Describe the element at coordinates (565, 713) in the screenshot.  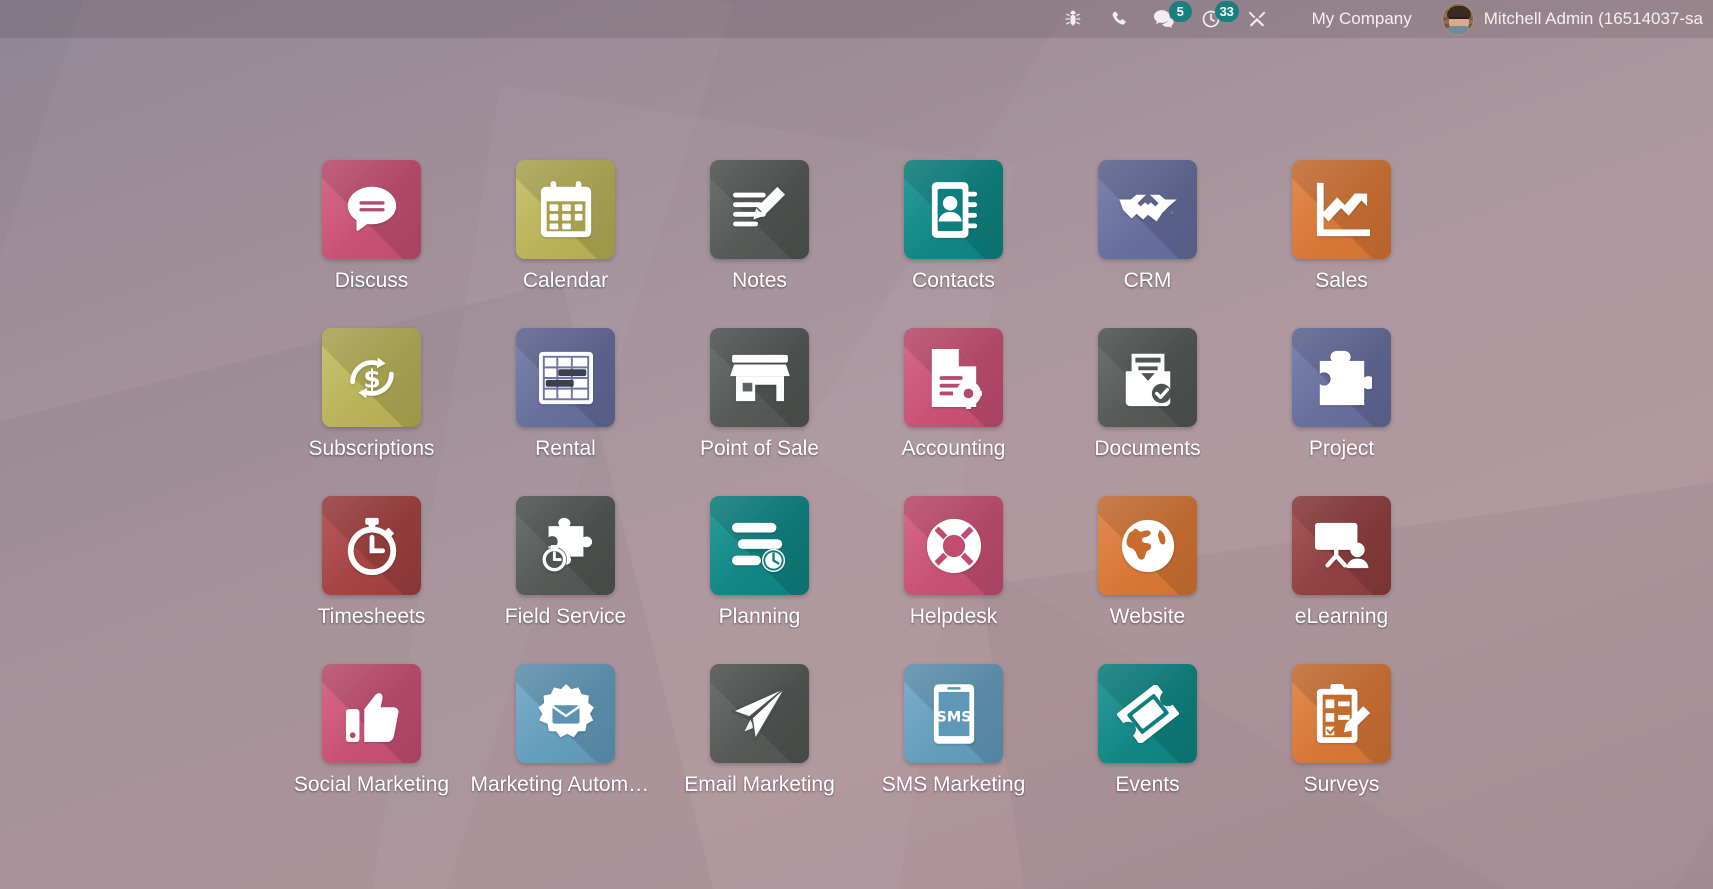
I see `marketing-automation-icon` at that location.